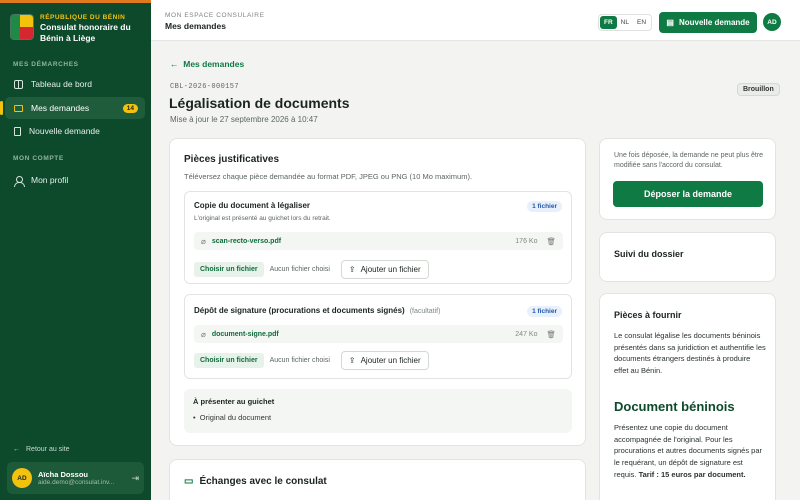  Describe the element at coordinates (608, 22) in the screenshot. I see `lang-fr: FR` at that location.